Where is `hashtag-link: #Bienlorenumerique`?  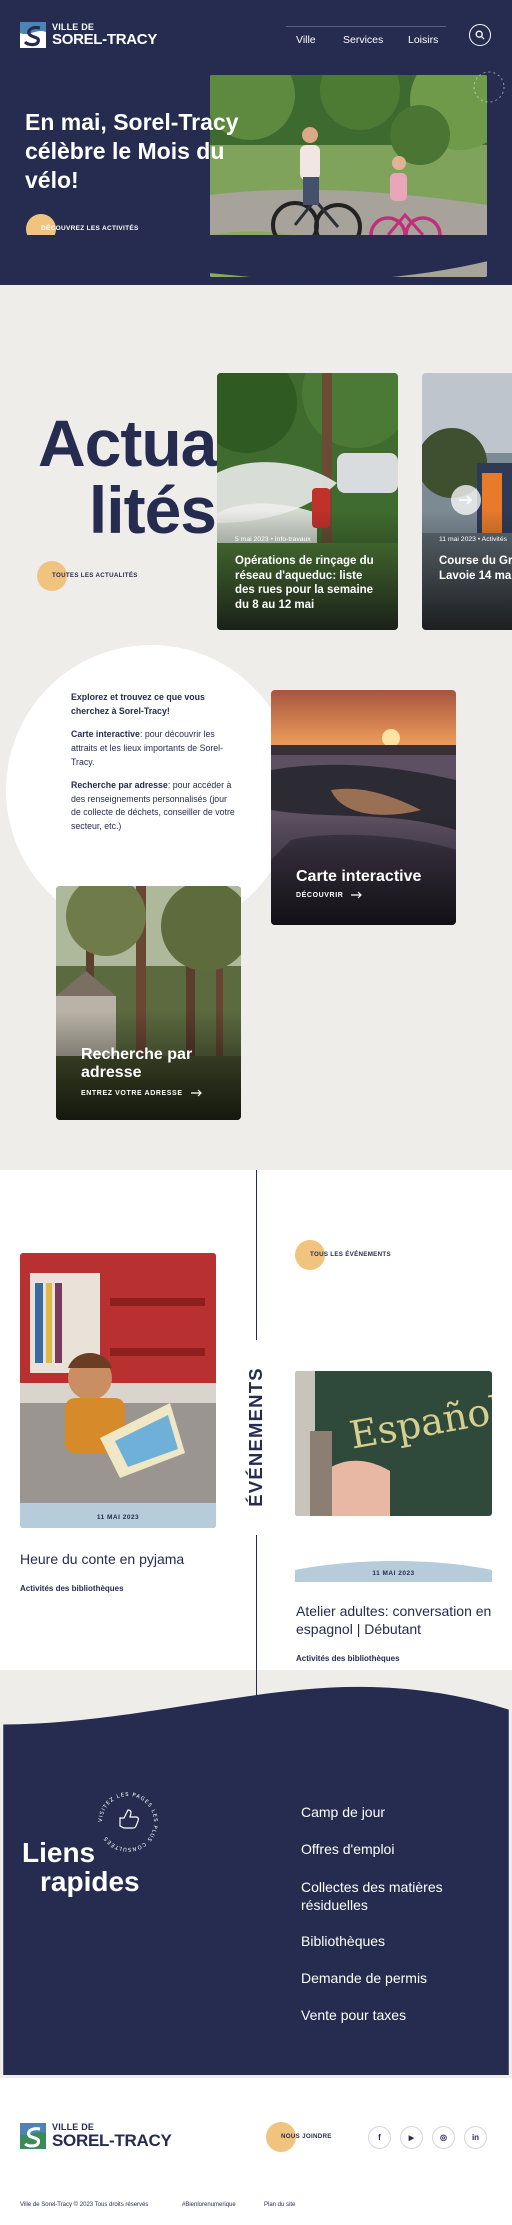
hashtag-link: #Bienlorenumerique is located at coordinates (209, 2205).